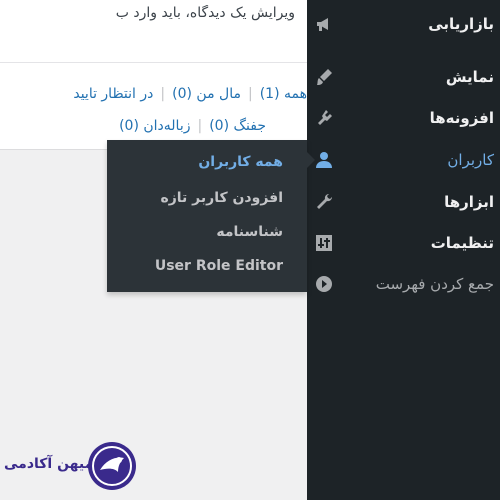 Image resolution: width=500 pixels, height=500 pixels. I want to click on sidebar-item-label: بازاریابی, so click(461, 24).